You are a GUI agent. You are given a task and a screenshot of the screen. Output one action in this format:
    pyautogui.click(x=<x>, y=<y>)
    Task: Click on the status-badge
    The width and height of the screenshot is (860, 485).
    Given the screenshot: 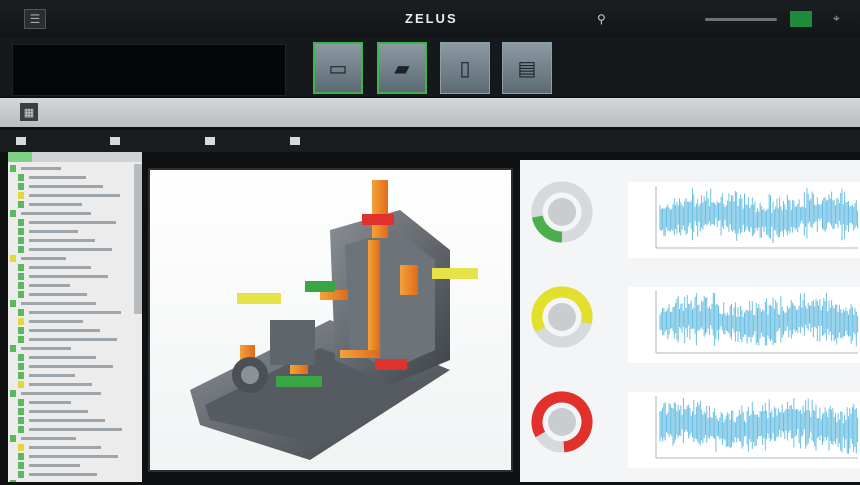 What is the action you would take?
    pyautogui.click(x=801, y=19)
    